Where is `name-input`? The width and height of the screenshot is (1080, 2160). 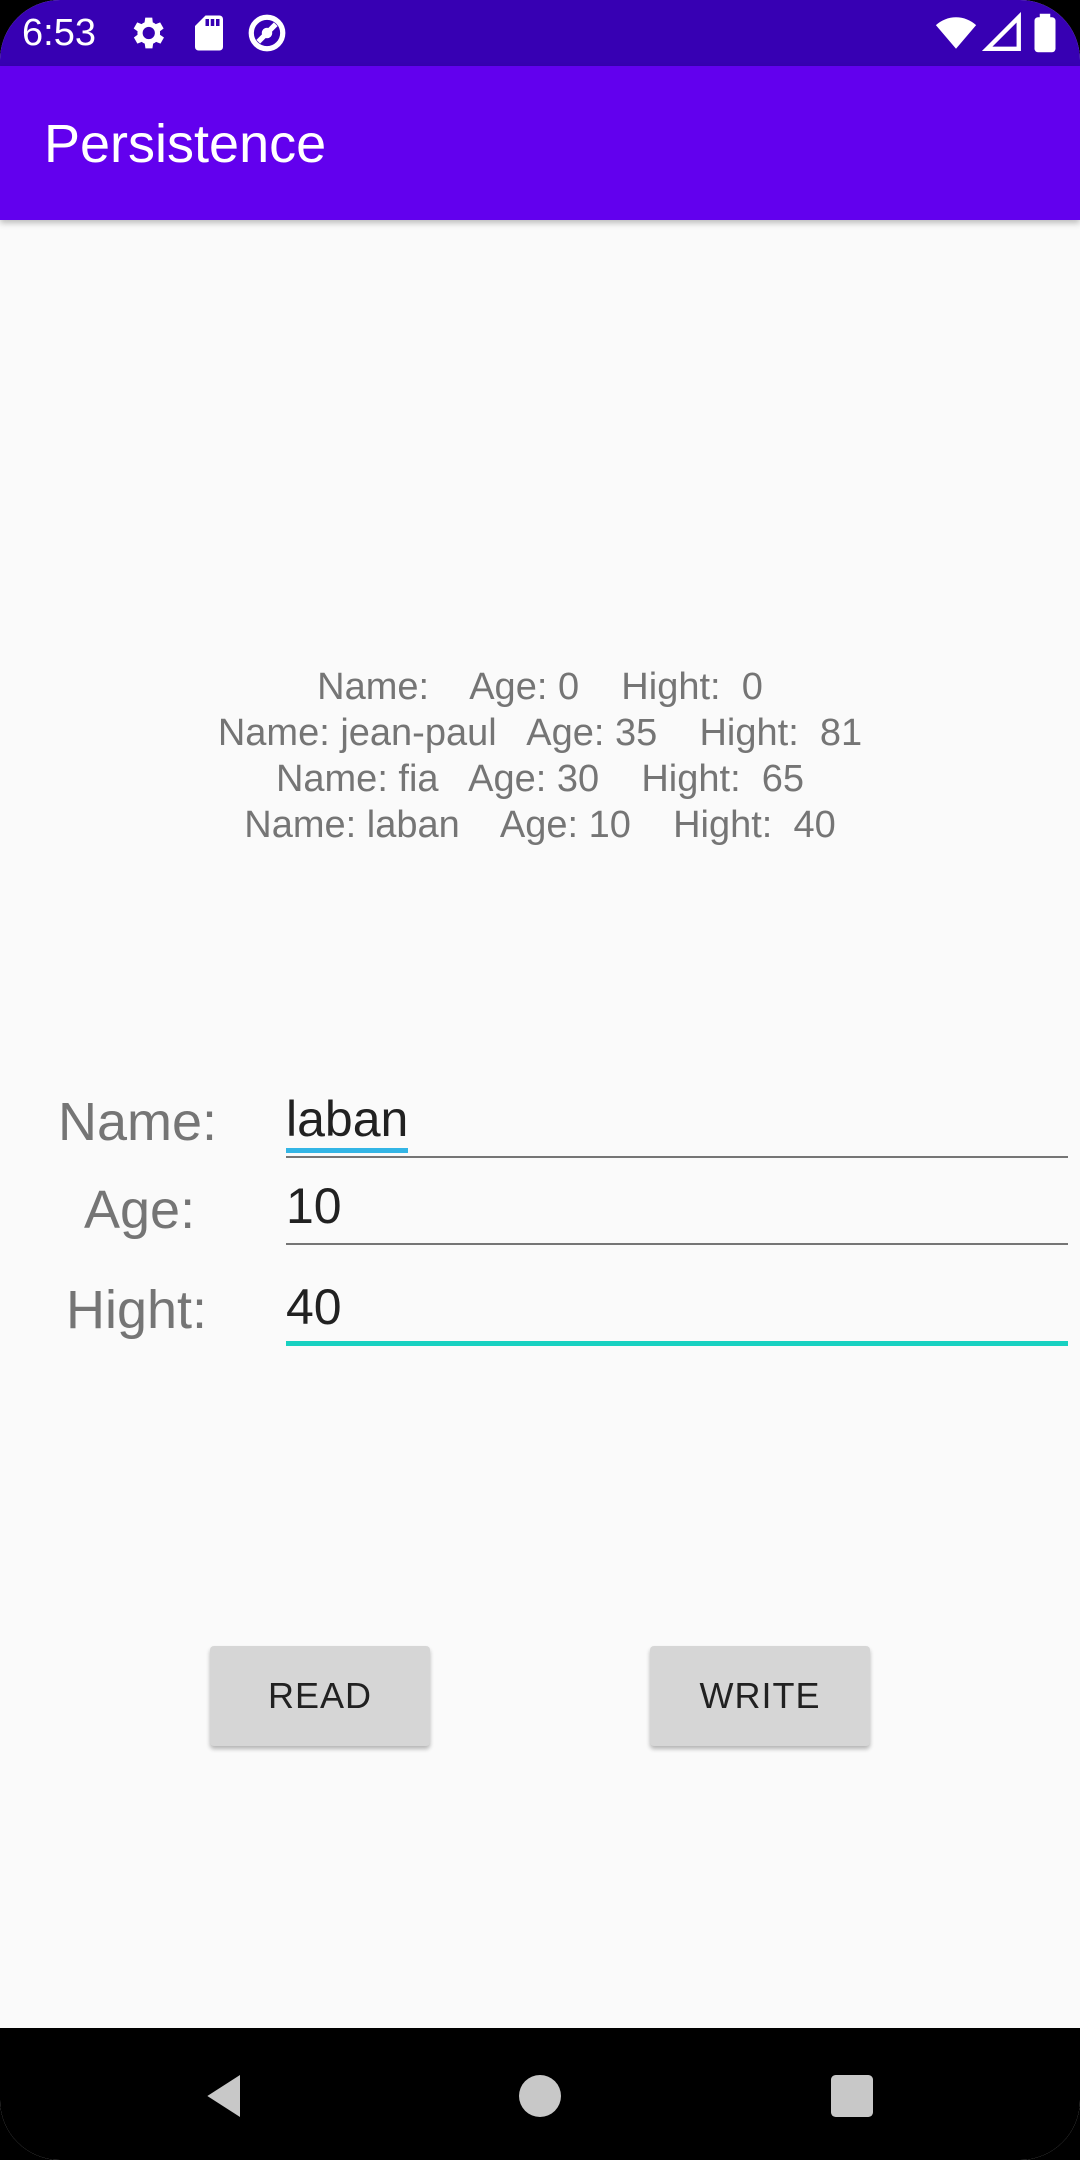 name-input is located at coordinates (677, 1119).